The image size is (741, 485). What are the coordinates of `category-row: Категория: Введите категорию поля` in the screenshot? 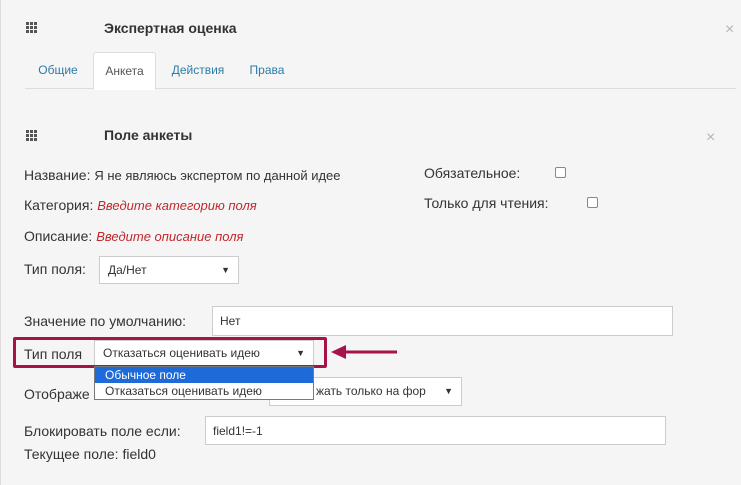 It's located at (140, 205).